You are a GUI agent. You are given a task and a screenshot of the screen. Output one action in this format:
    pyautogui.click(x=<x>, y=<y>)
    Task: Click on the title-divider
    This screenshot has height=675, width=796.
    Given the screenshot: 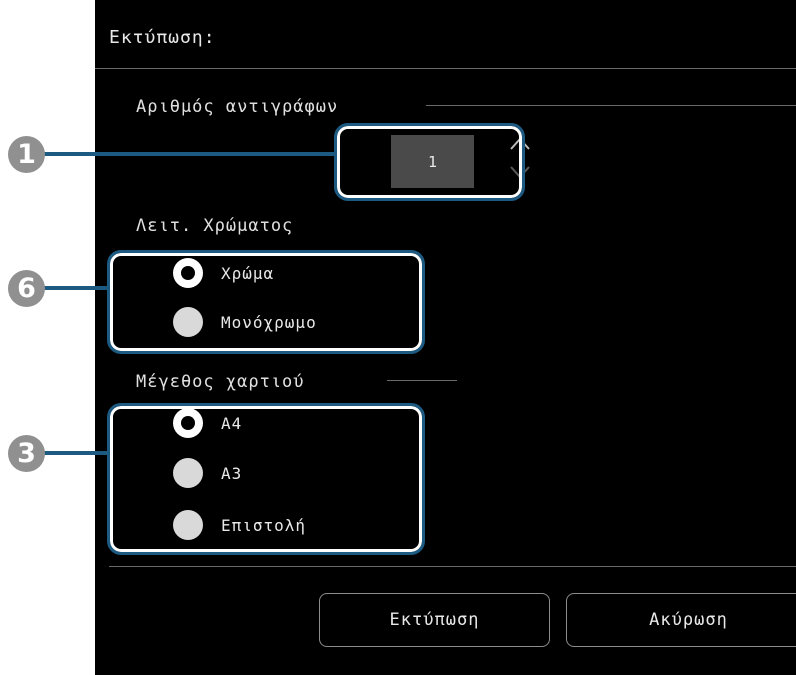 What is the action you would take?
    pyautogui.click(x=445, y=68)
    